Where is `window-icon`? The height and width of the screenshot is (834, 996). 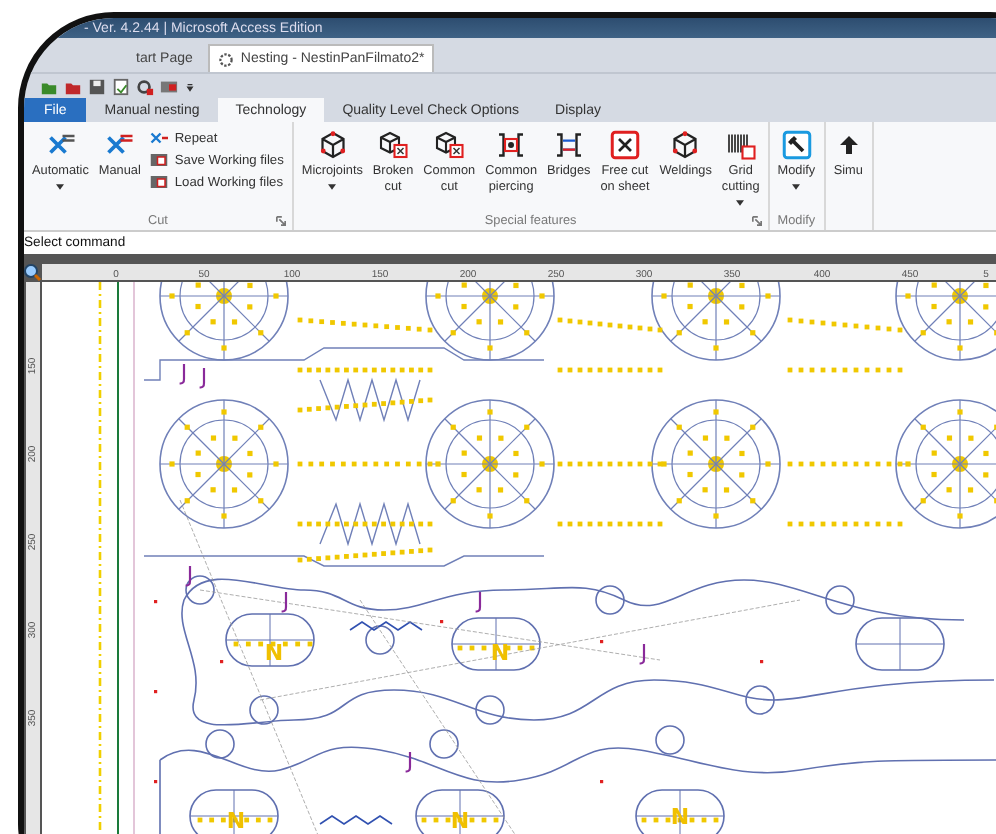 window-icon is located at coordinates (169, 86).